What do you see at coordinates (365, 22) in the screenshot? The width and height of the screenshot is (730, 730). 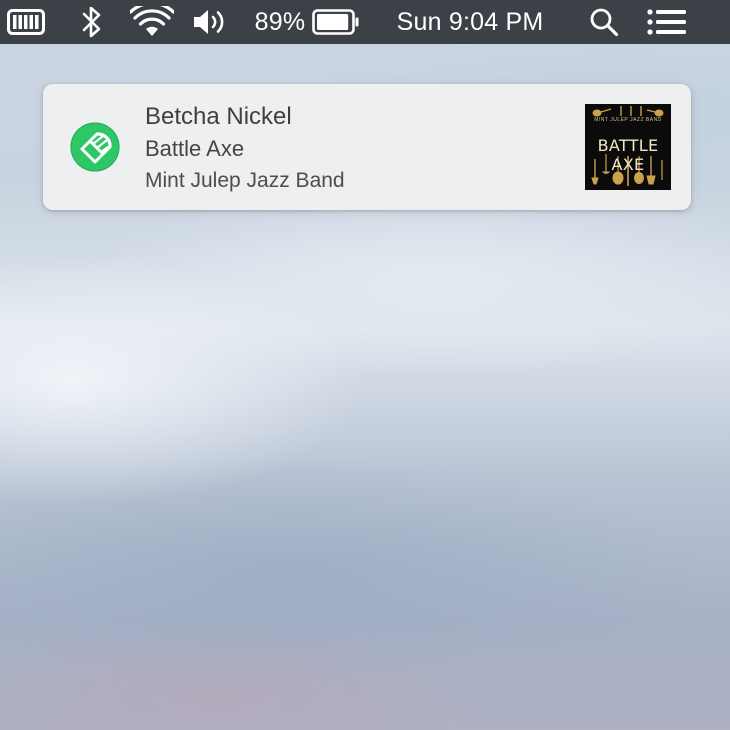 I see `menu-bar: 89% Sun 9:04 PM` at bounding box center [365, 22].